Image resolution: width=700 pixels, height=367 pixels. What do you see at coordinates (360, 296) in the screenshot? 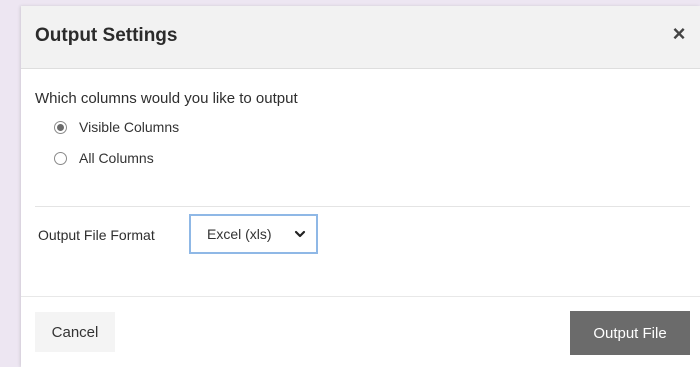
I see `footer-divider` at bounding box center [360, 296].